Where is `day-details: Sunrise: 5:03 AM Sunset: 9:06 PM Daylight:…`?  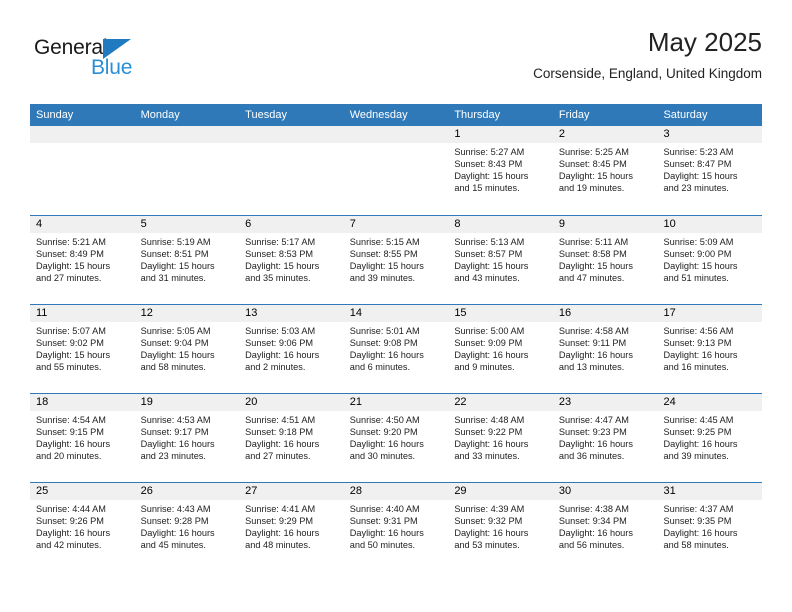 day-details: Sunrise: 5:03 AM Sunset: 9:06 PM Daylight:… is located at coordinates (291, 347).